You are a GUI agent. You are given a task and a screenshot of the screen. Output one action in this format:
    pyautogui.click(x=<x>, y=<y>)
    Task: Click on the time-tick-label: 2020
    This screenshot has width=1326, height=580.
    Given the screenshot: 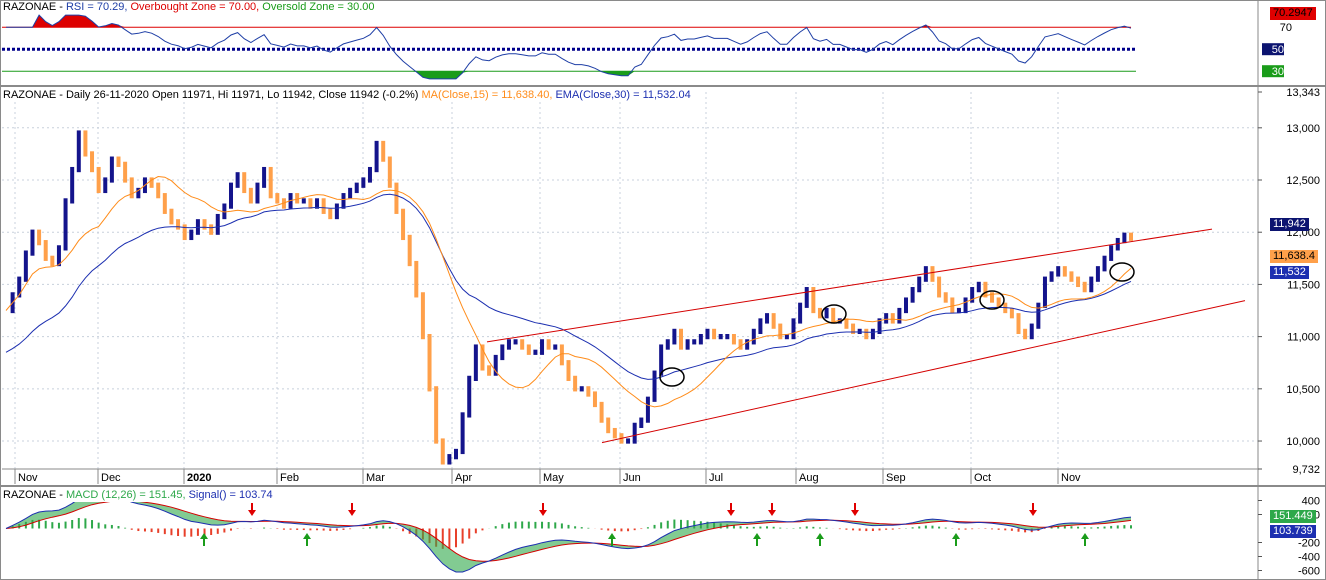 What is the action you would take?
    pyautogui.click(x=199, y=478)
    